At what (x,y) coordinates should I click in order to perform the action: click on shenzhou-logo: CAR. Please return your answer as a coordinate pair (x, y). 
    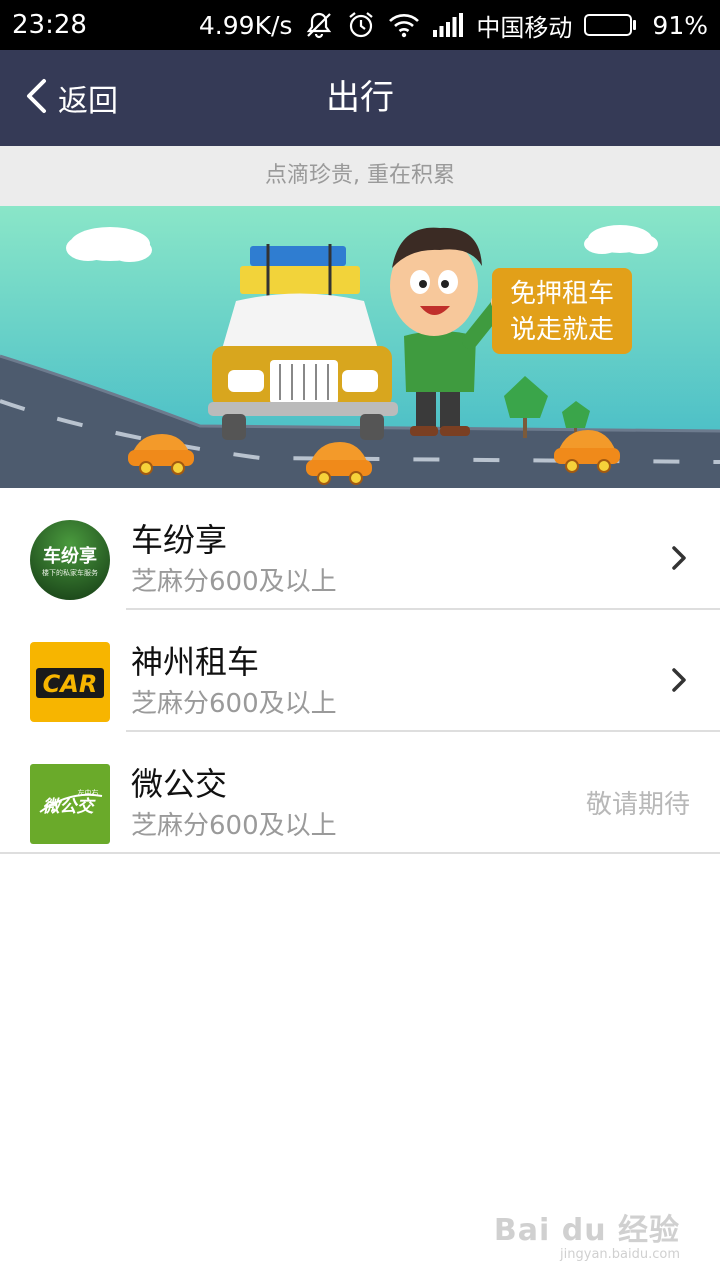
    Looking at the image, I should click on (70, 682).